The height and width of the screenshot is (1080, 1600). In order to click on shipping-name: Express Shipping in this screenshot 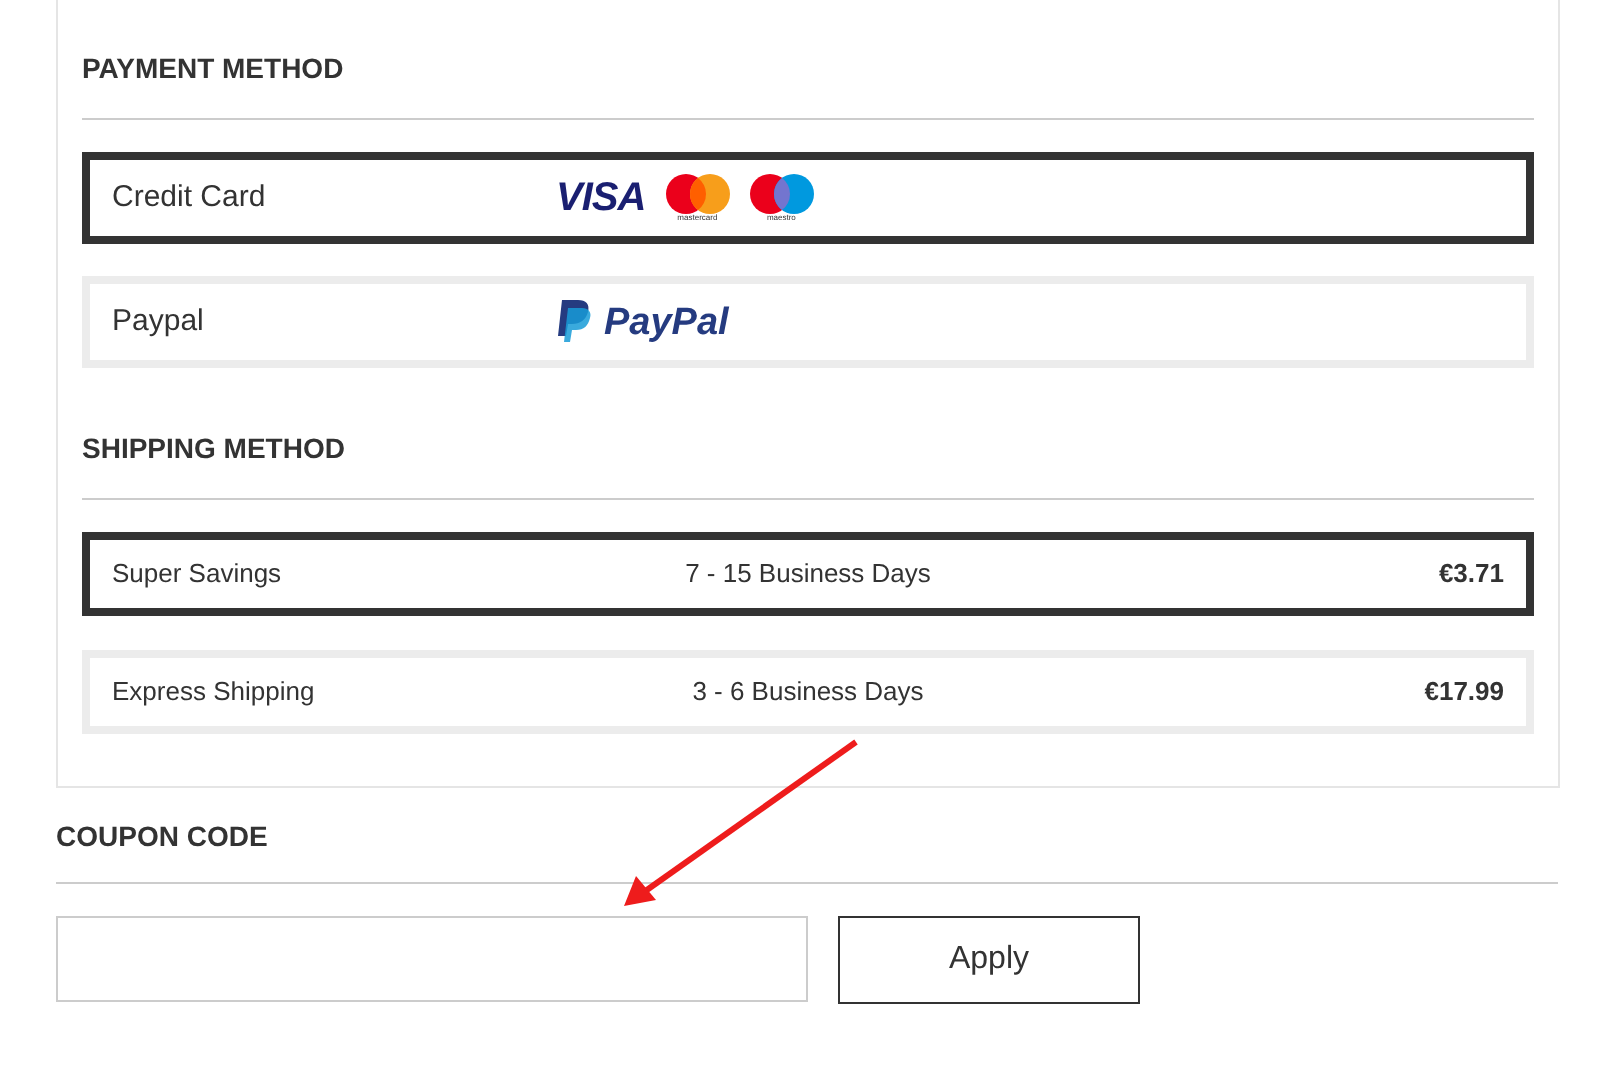, I will do `click(213, 691)`.